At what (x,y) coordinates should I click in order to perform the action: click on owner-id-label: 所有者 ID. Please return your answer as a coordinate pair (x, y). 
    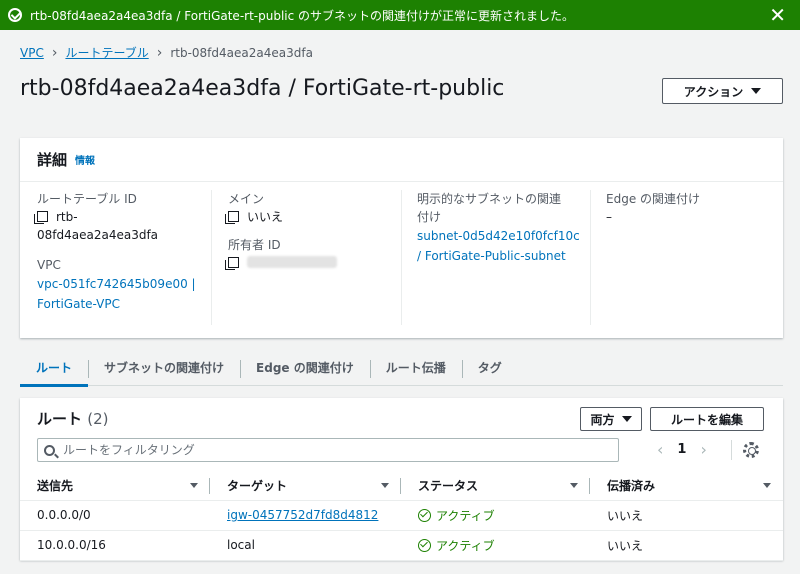
    Looking at the image, I should click on (254, 245).